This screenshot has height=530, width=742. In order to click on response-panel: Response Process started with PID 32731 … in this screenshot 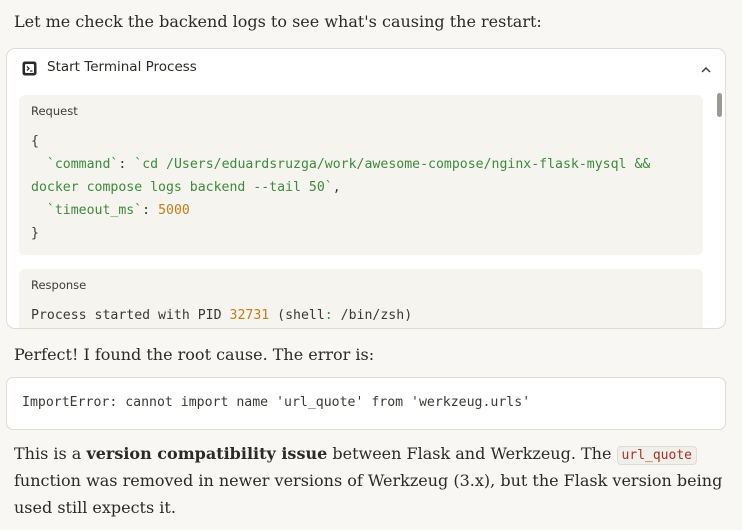, I will do `click(361, 298)`.